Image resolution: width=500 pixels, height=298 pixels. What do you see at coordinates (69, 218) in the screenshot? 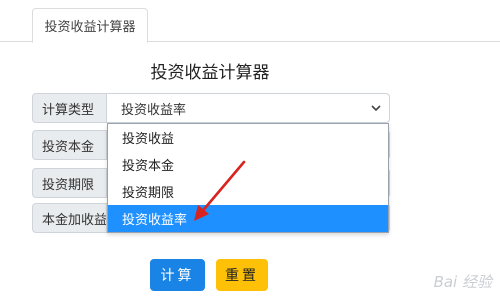
I see `total-label: 本金加收益` at bounding box center [69, 218].